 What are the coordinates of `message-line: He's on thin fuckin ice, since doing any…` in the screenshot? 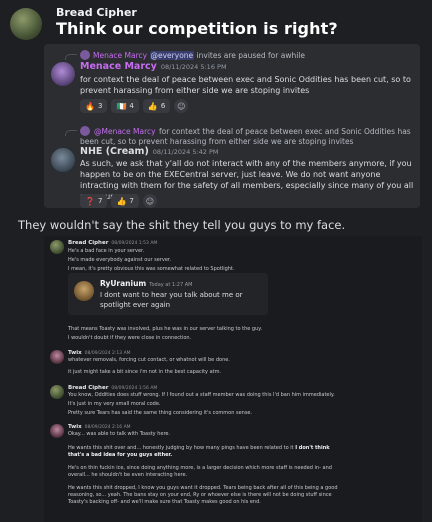 It's located at (200, 468).